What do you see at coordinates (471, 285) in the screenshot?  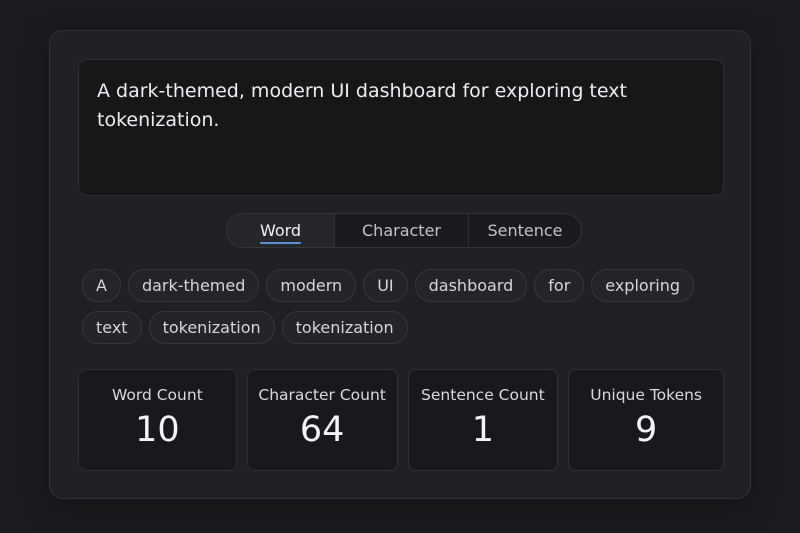 I see `token-chip: dashboard` at bounding box center [471, 285].